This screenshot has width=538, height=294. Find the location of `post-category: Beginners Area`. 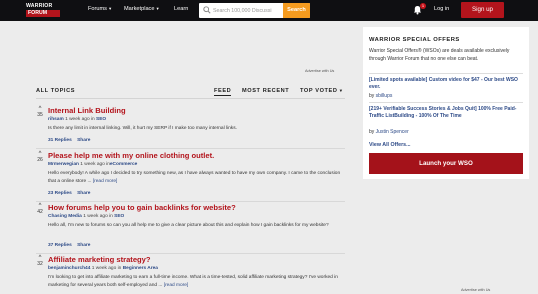

post-category: Beginners Area is located at coordinates (140, 268).